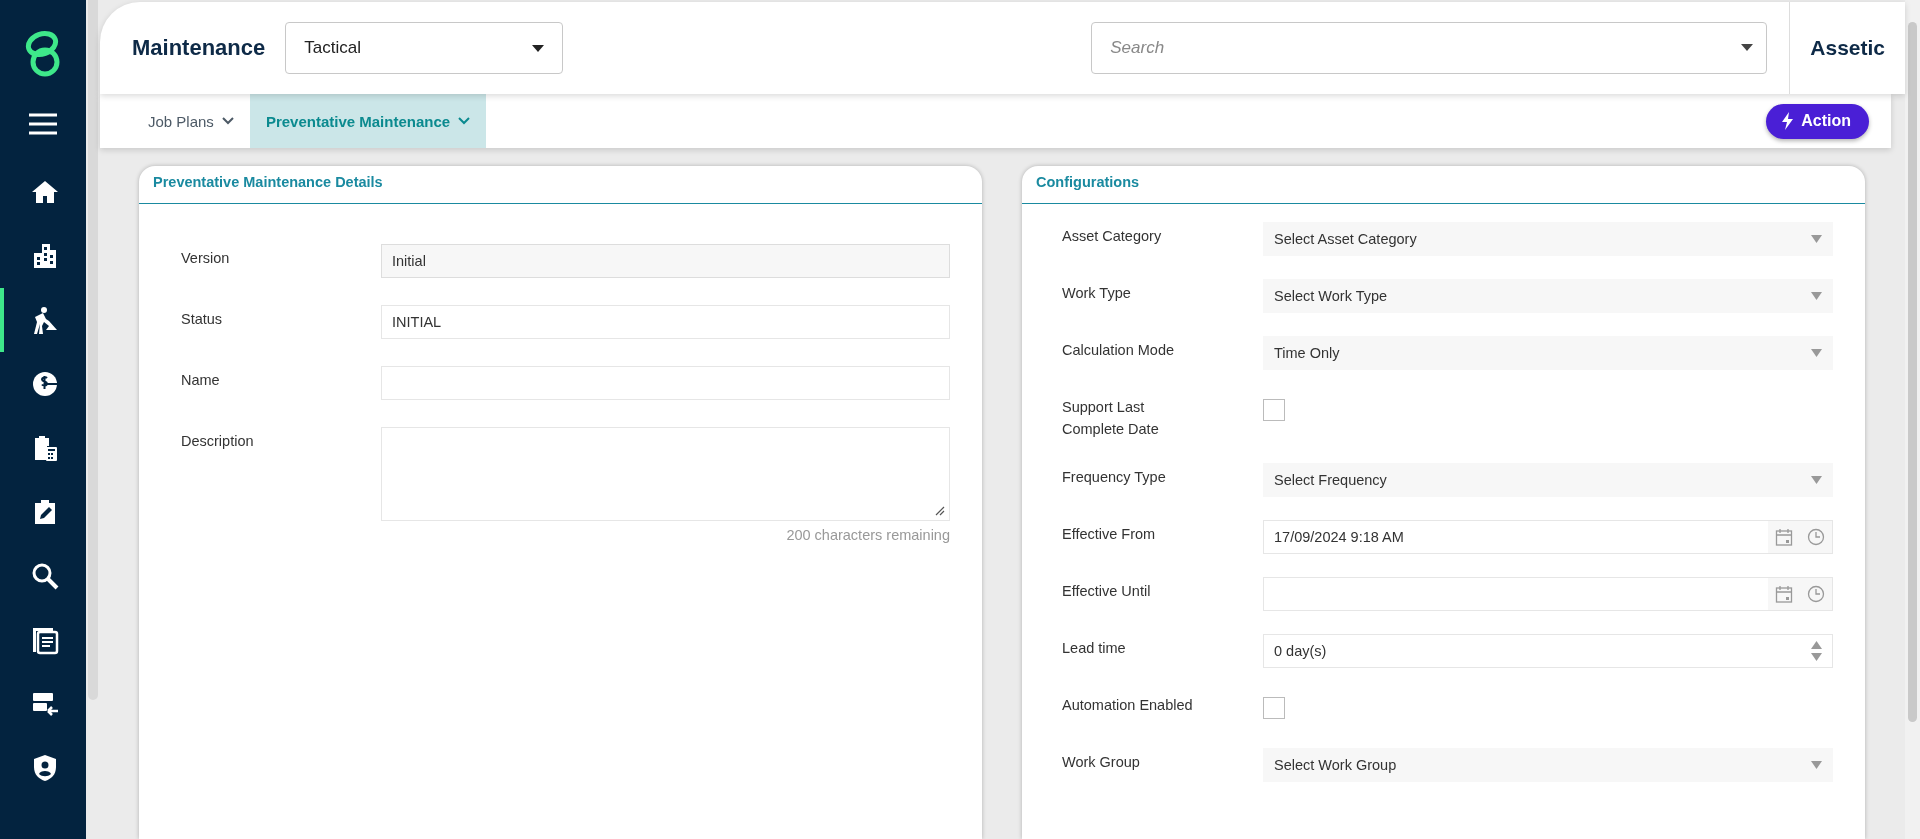 The image size is (1920, 839). What do you see at coordinates (1548, 296) in the screenshot?
I see `select-dropdown: Select Work Type` at bounding box center [1548, 296].